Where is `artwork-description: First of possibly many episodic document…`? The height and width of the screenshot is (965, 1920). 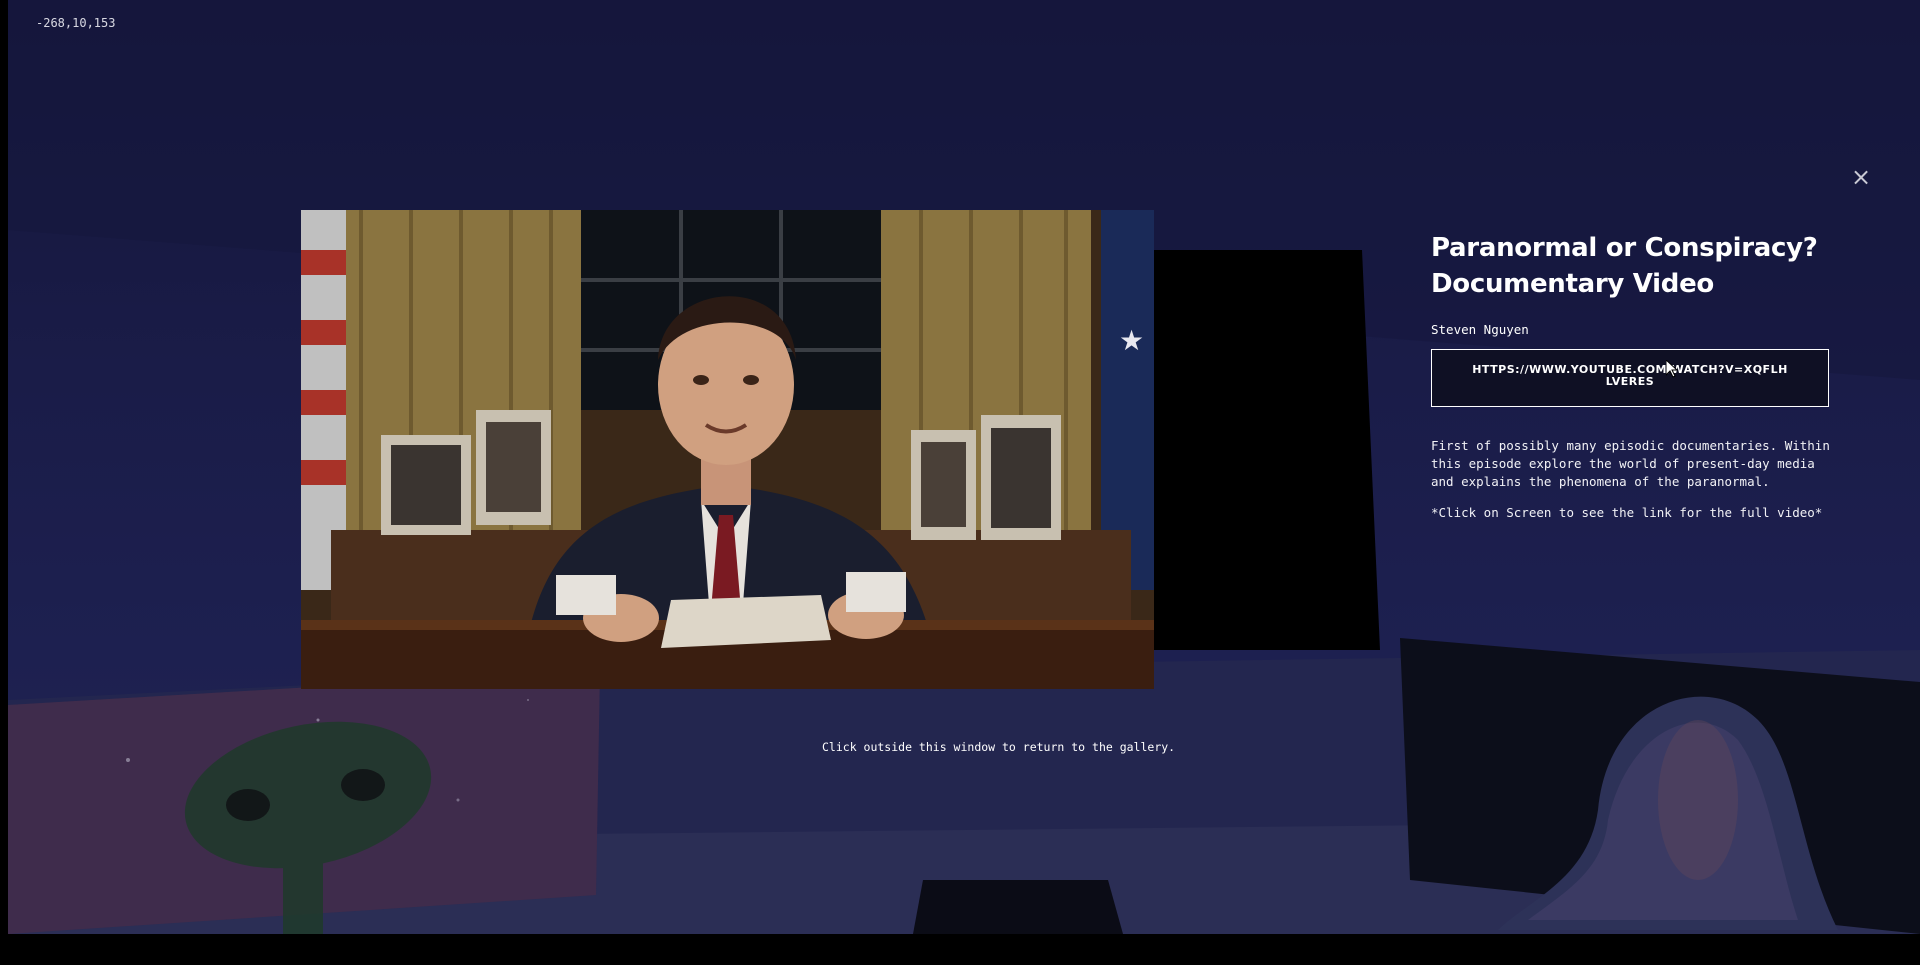
artwork-description: First of possibly many episodic document… is located at coordinates (1630, 463).